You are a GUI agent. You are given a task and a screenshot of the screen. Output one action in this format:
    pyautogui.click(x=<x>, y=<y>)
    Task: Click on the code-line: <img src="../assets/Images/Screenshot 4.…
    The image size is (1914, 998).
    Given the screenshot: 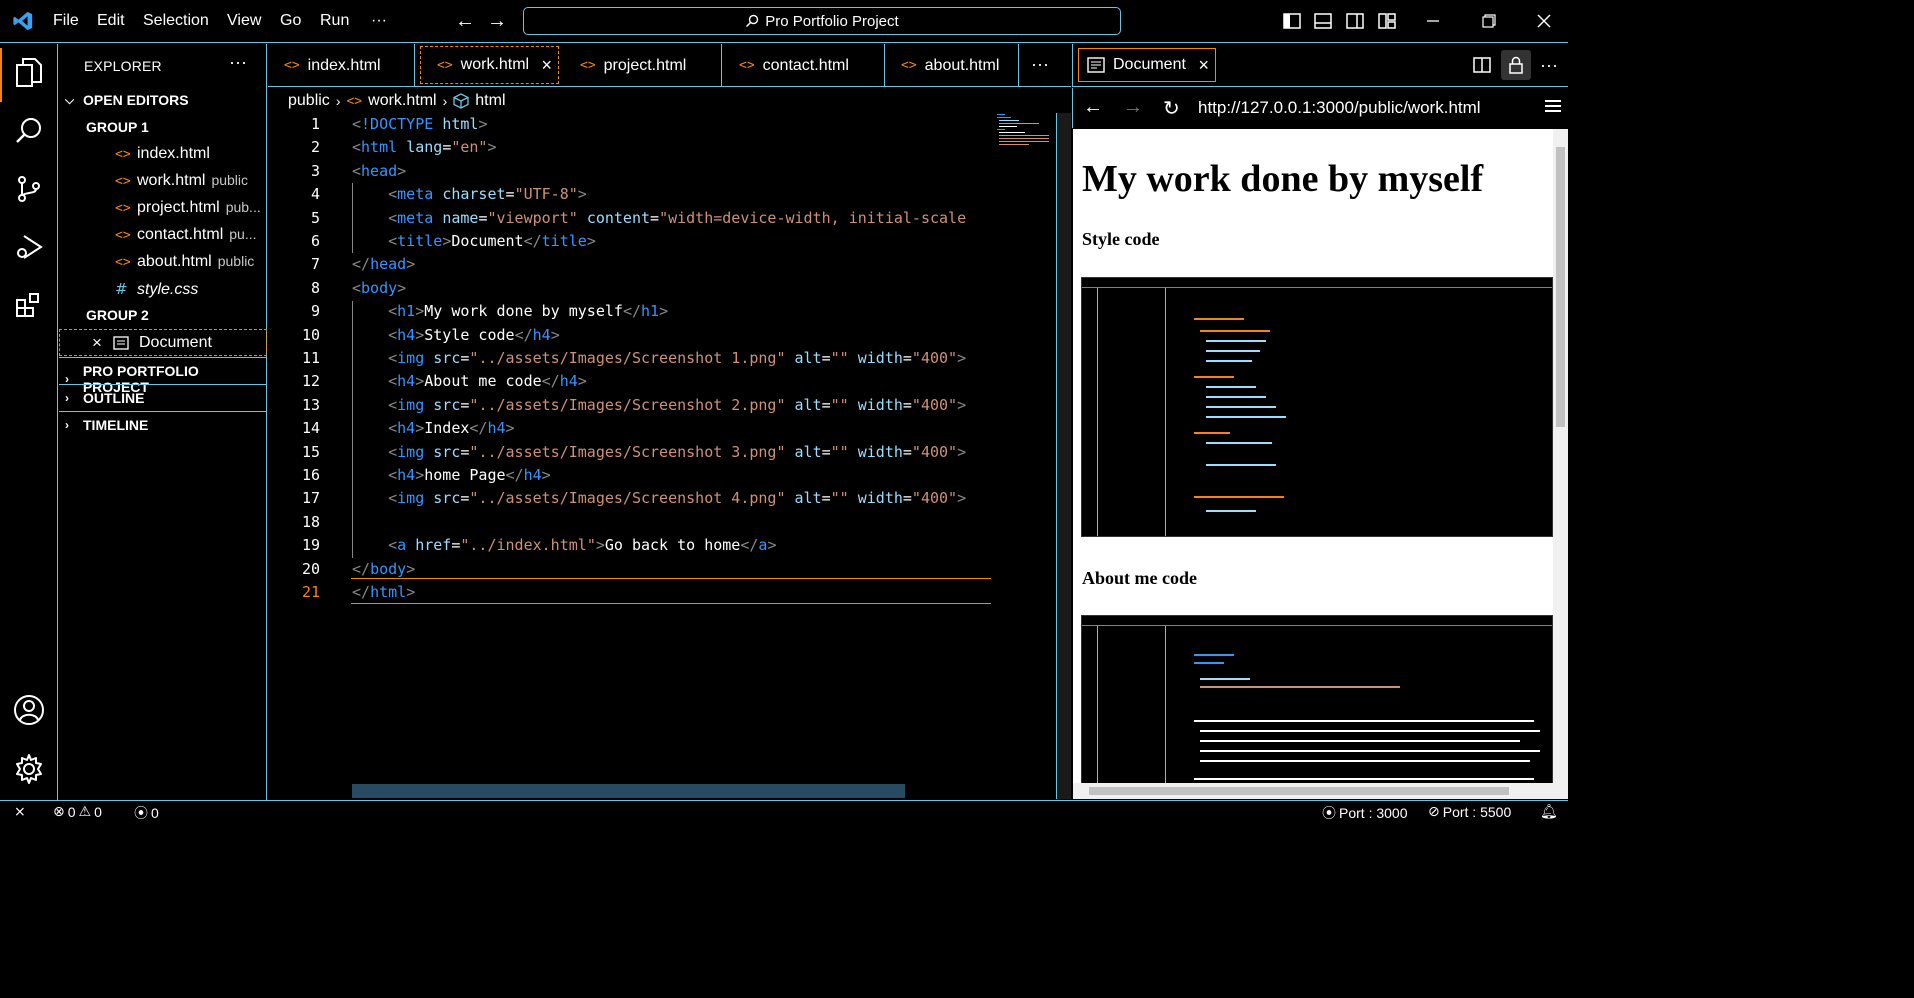 What is the action you would take?
    pyautogui.click(x=671, y=498)
    